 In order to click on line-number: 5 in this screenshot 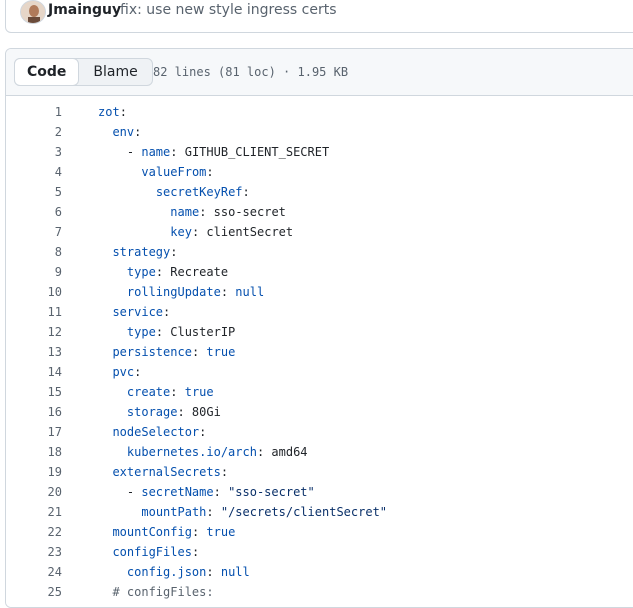, I will do `click(34, 192)`.